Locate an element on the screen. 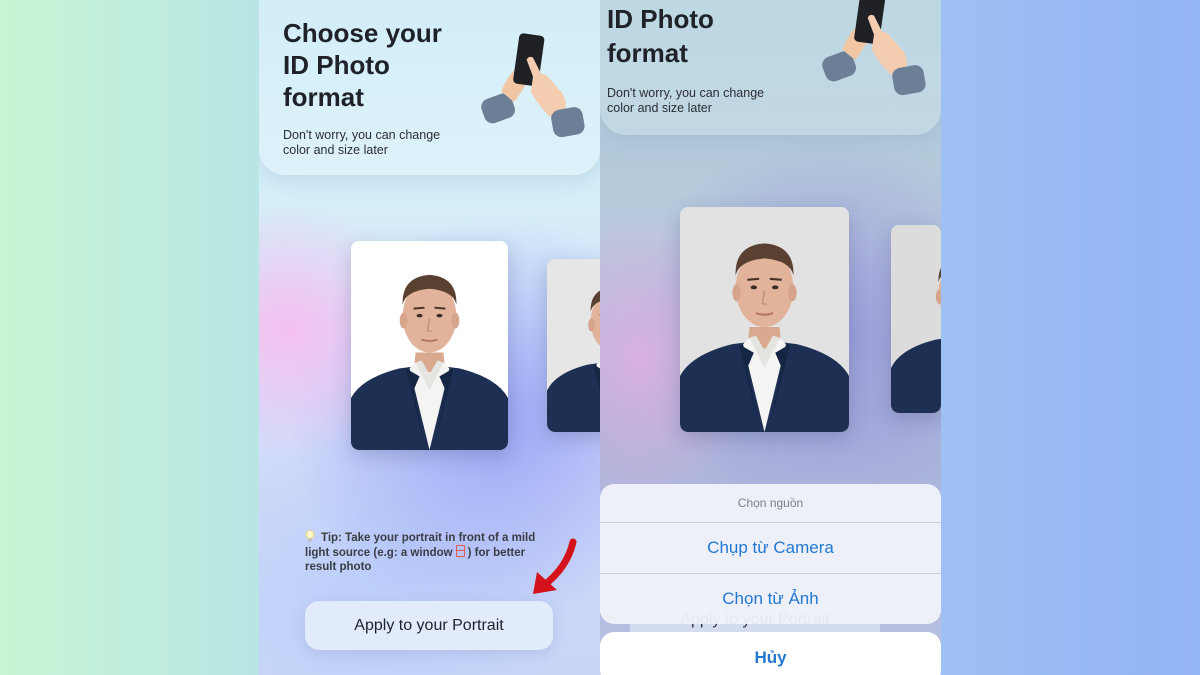 The height and width of the screenshot is (675, 1200). take-from-camera-option: Chụp từ Camera is located at coordinates (770, 548).